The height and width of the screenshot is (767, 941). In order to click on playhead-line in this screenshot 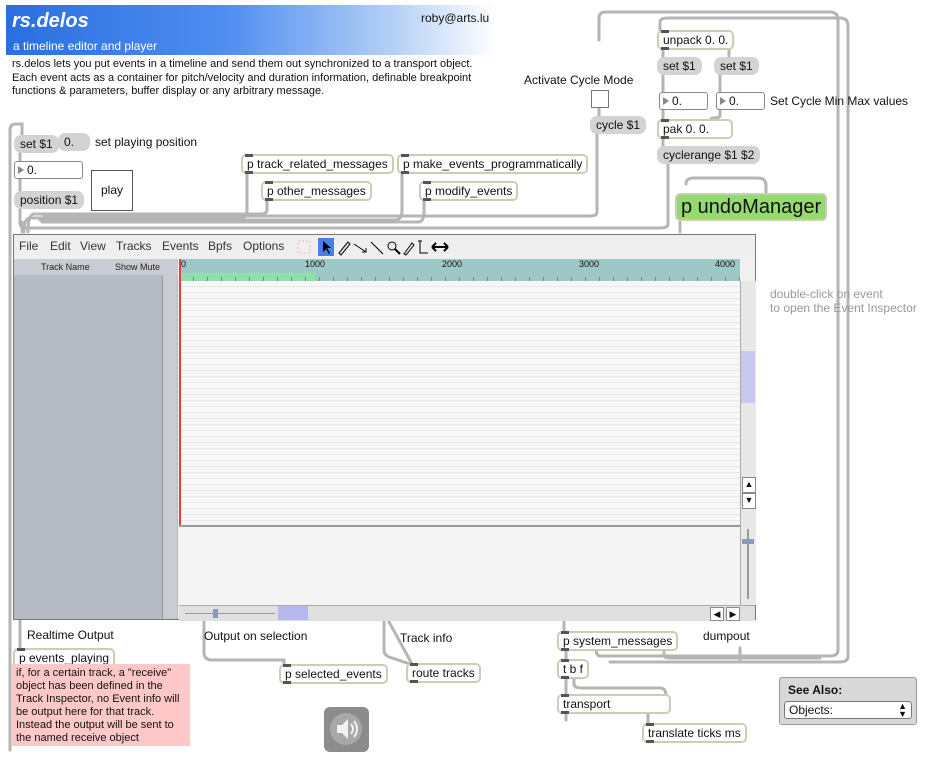, I will do `click(180, 392)`.